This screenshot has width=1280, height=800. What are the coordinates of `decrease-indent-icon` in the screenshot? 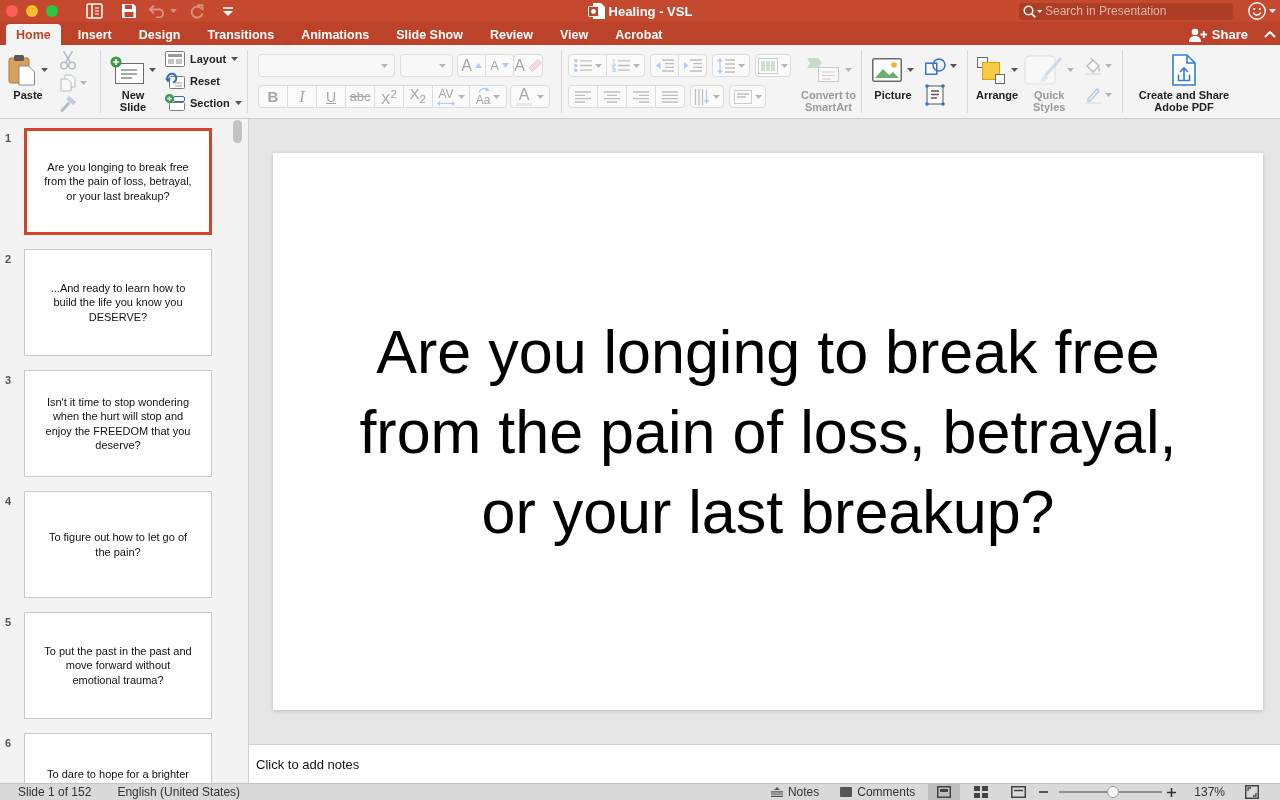 It's located at (664, 65).